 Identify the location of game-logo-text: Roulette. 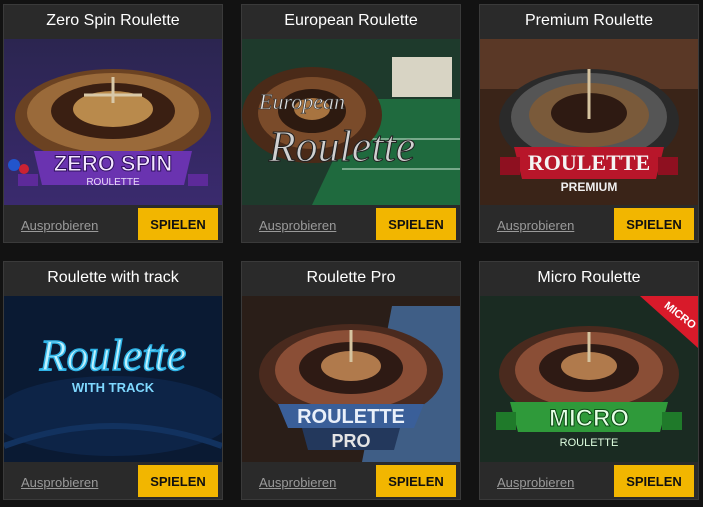
(113, 355).